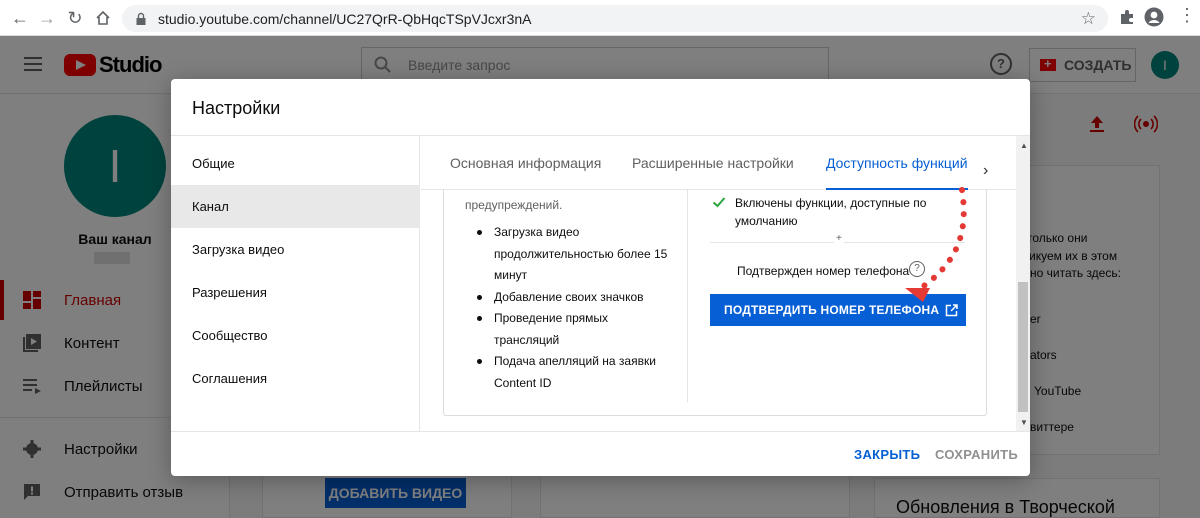  Describe the element at coordinates (141, 18) in the screenshot. I see `lock-icon` at that location.